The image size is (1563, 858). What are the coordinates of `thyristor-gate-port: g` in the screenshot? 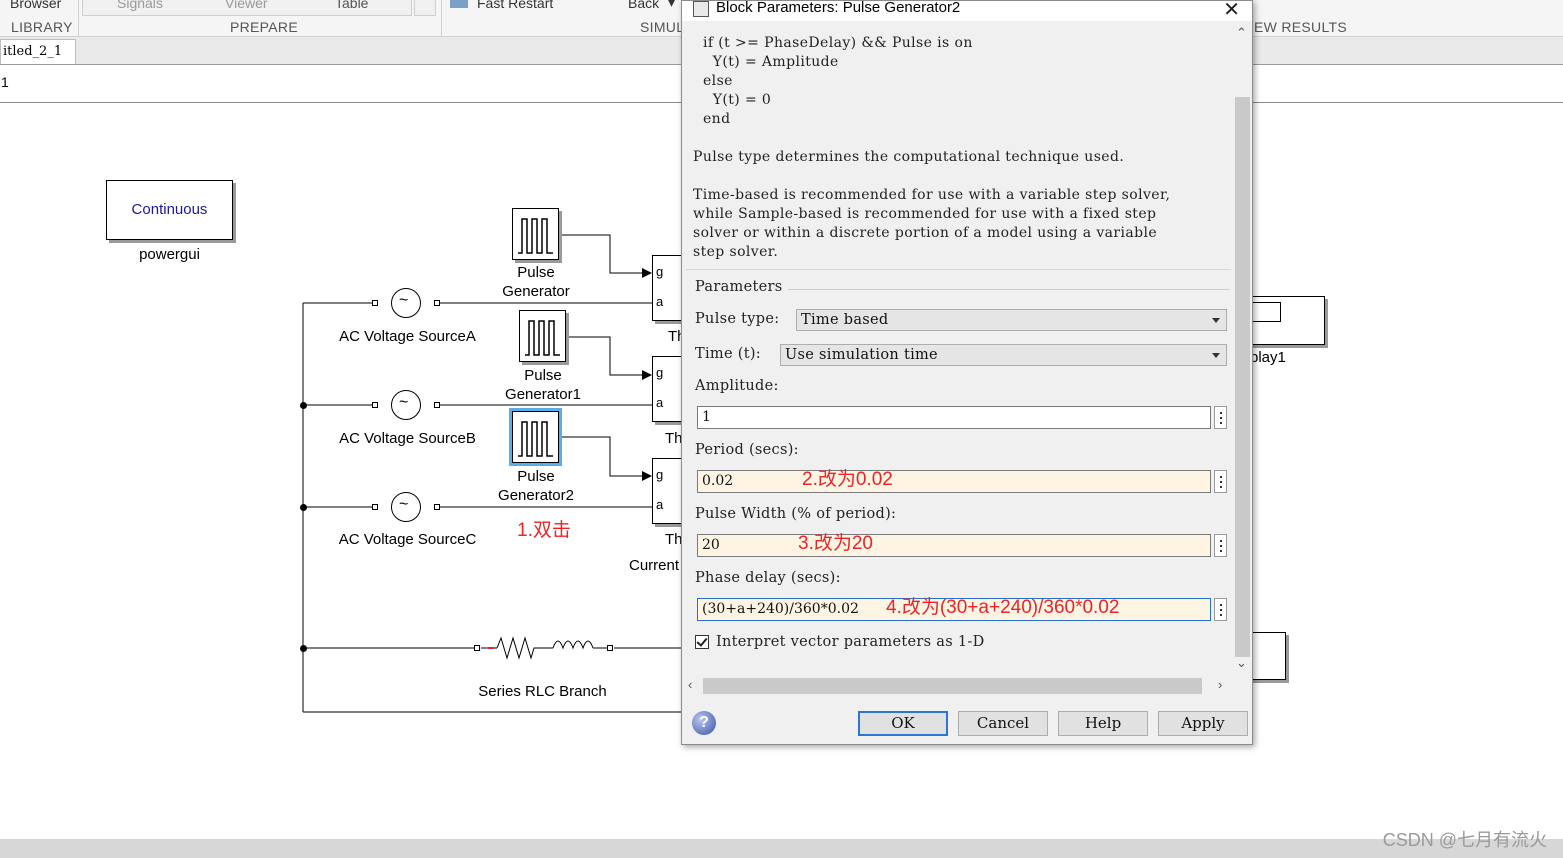 It's located at (660, 372).